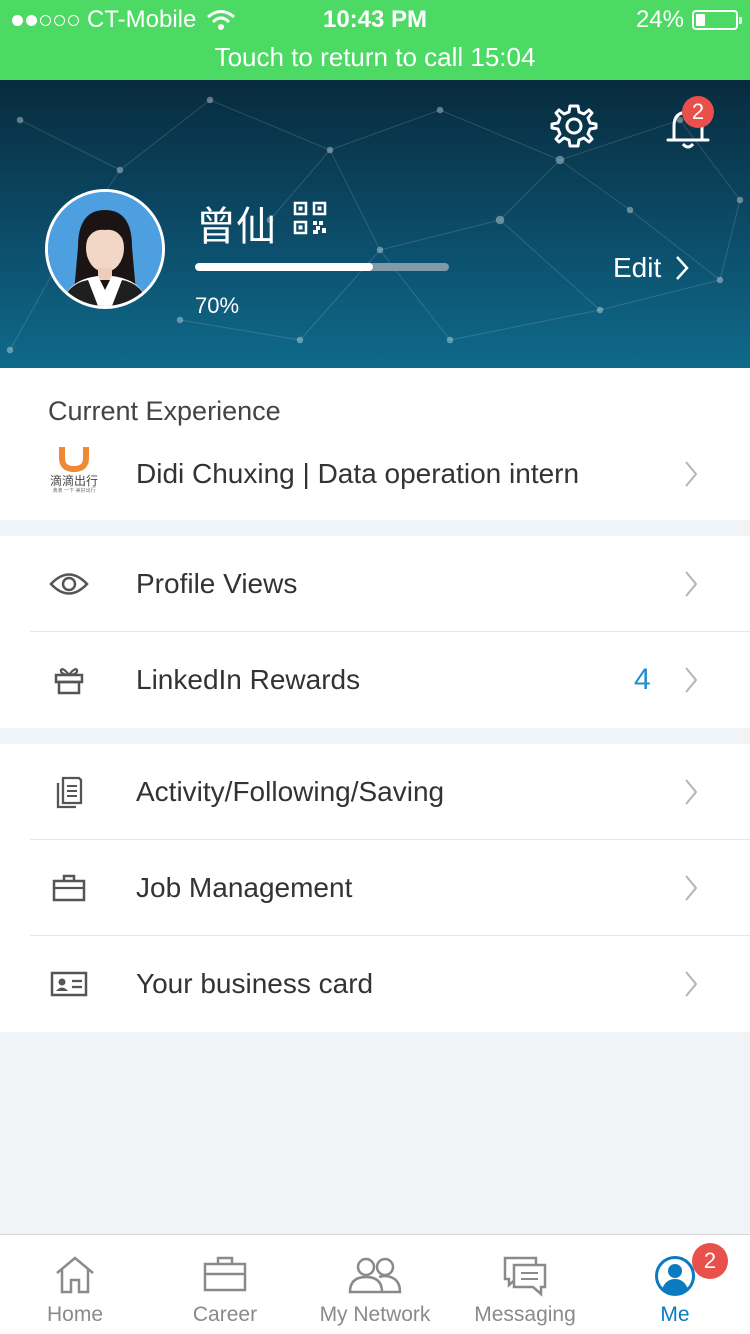 This screenshot has height=1334, width=750. Describe the element at coordinates (69, 984) in the screenshot. I see `id-card-icon` at that location.